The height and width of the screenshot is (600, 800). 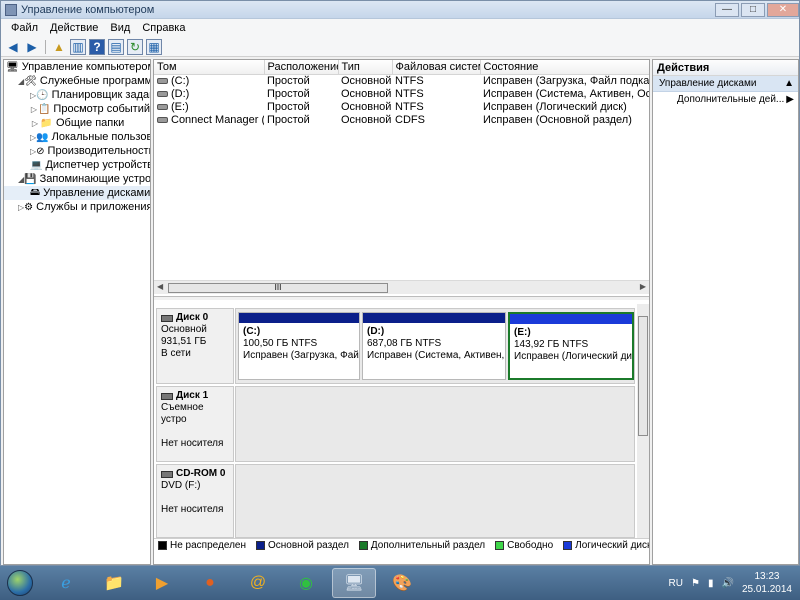 I want to click on legend-item: Не распределен, so click(x=202, y=545).